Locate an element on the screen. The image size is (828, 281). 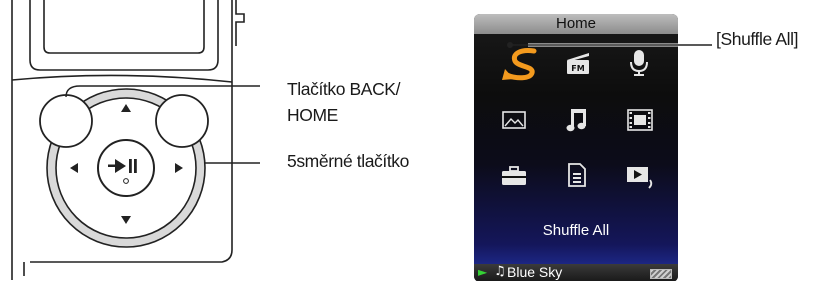
title-bar: Home is located at coordinates (576, 24).